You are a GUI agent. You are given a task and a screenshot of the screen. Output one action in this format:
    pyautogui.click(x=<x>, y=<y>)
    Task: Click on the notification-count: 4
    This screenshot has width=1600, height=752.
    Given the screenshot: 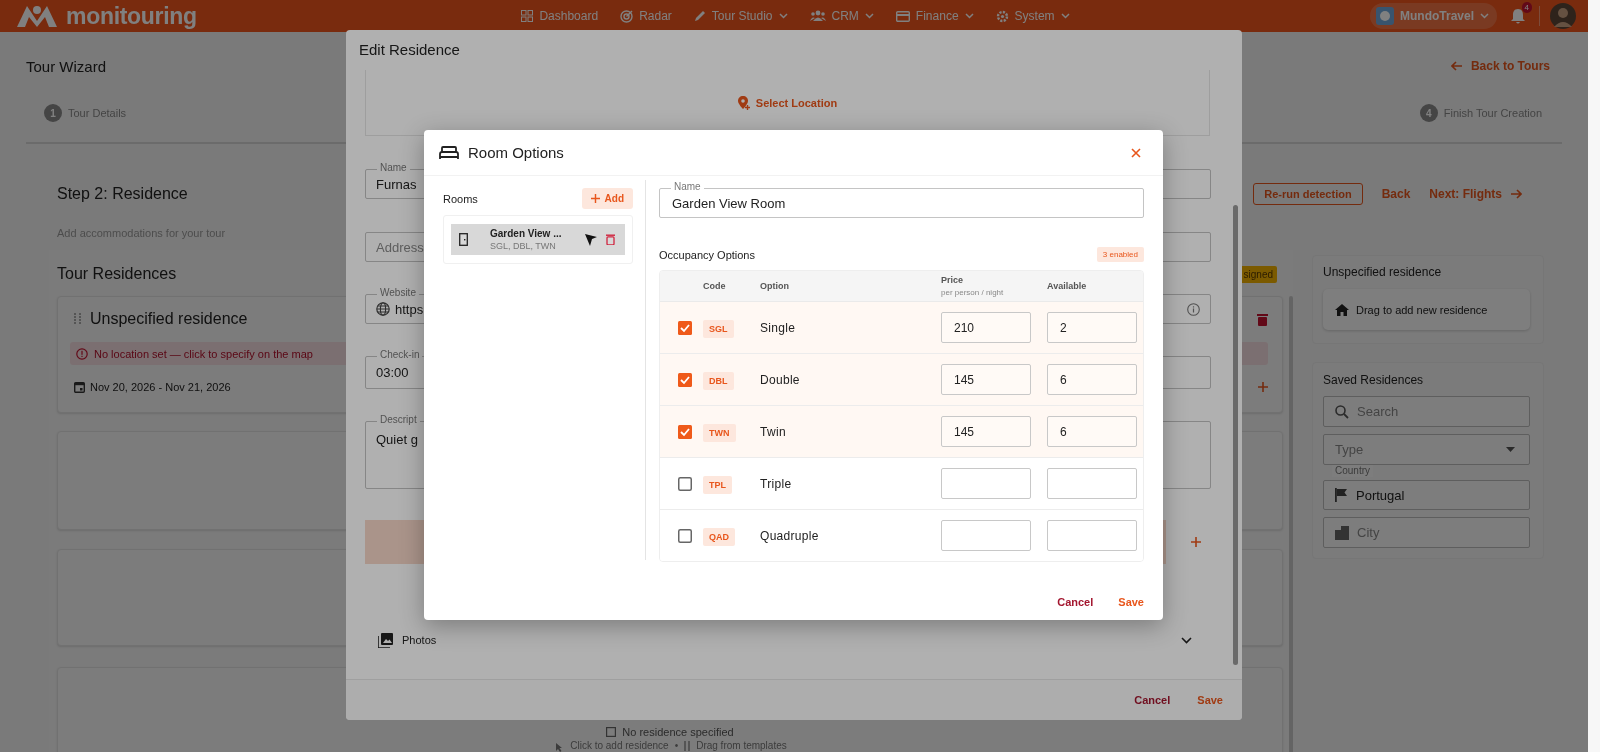 What is the action you would take?
    pyautogui.click(x=1526, y=7)
    